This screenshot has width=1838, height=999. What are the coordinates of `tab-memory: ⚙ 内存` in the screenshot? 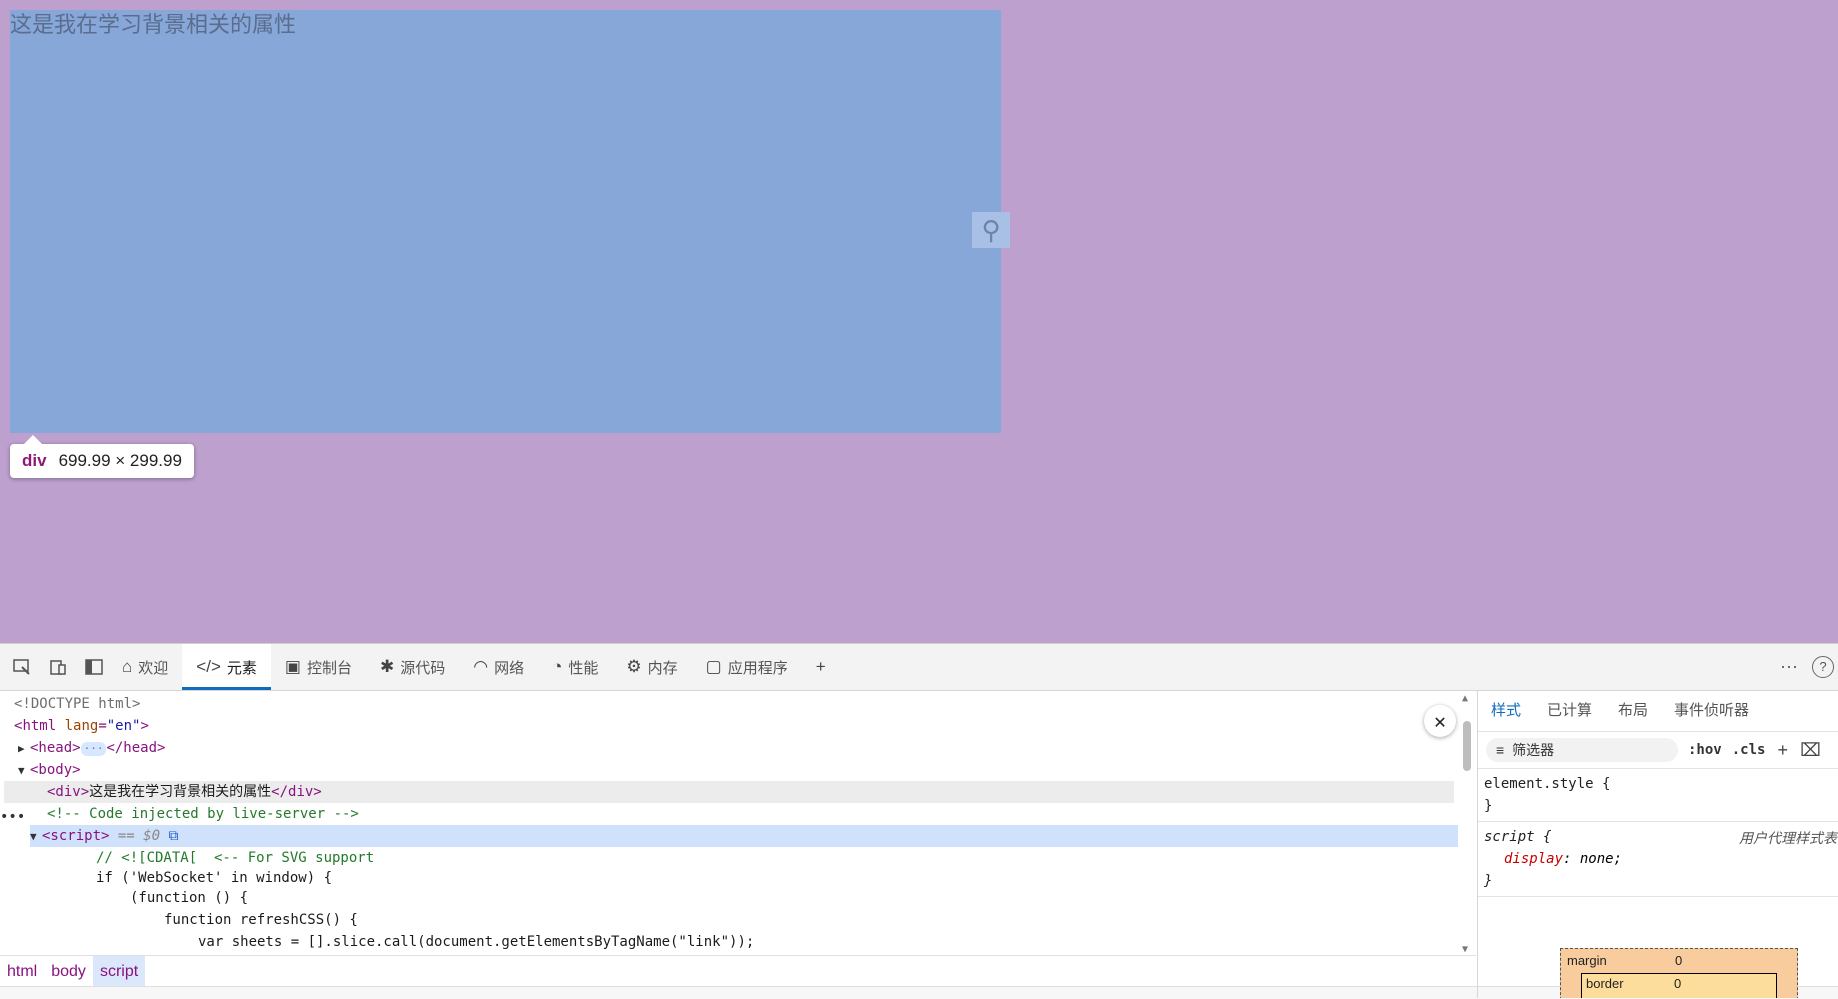 It's located at (651, 667).